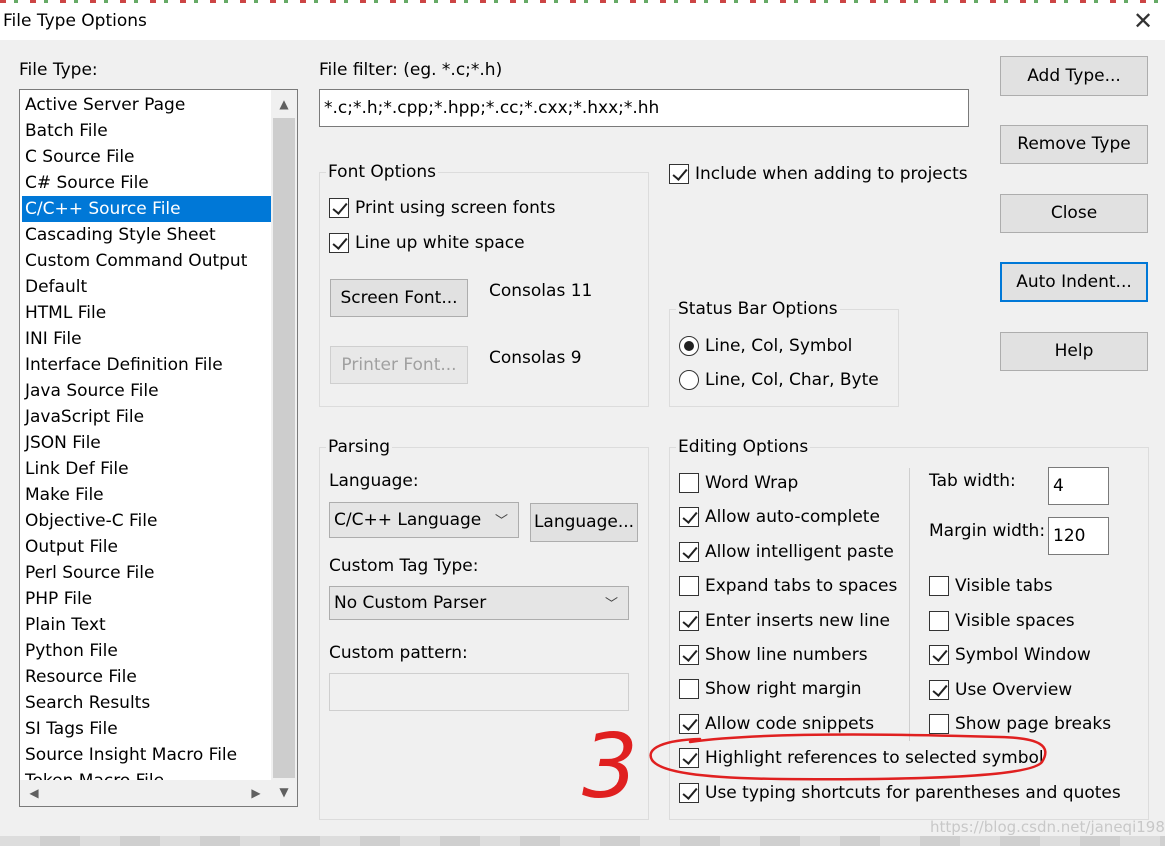 Image resolution: width=1165 pixels, height=846 pixels. I want to click on enter-inserts-new-line-checkbox: Enter inserts new line, so click(784, 620).